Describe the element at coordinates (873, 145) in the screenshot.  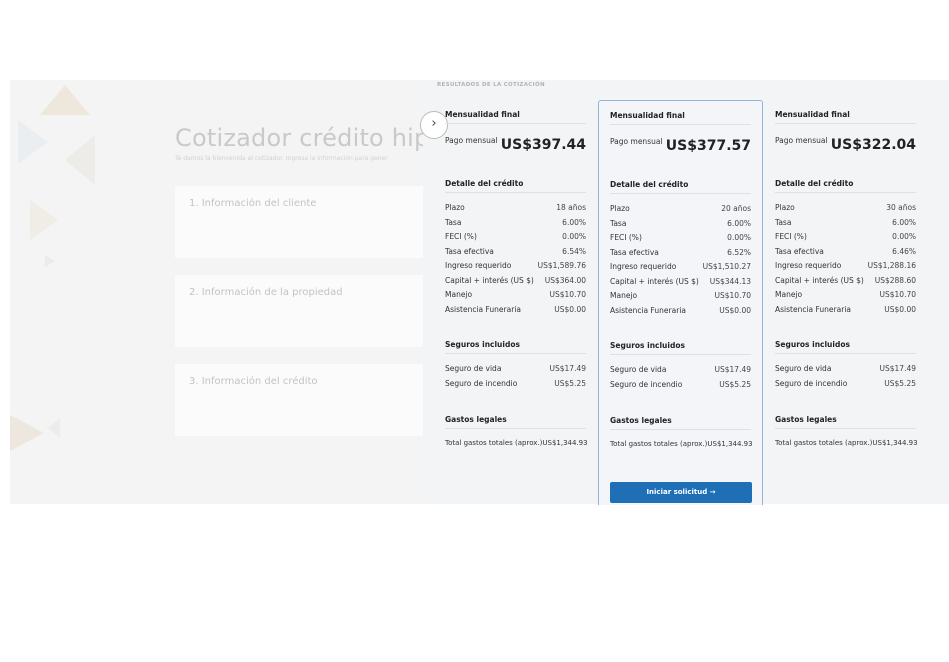
I see `pago-mensual-value: US$322.04` at that location.